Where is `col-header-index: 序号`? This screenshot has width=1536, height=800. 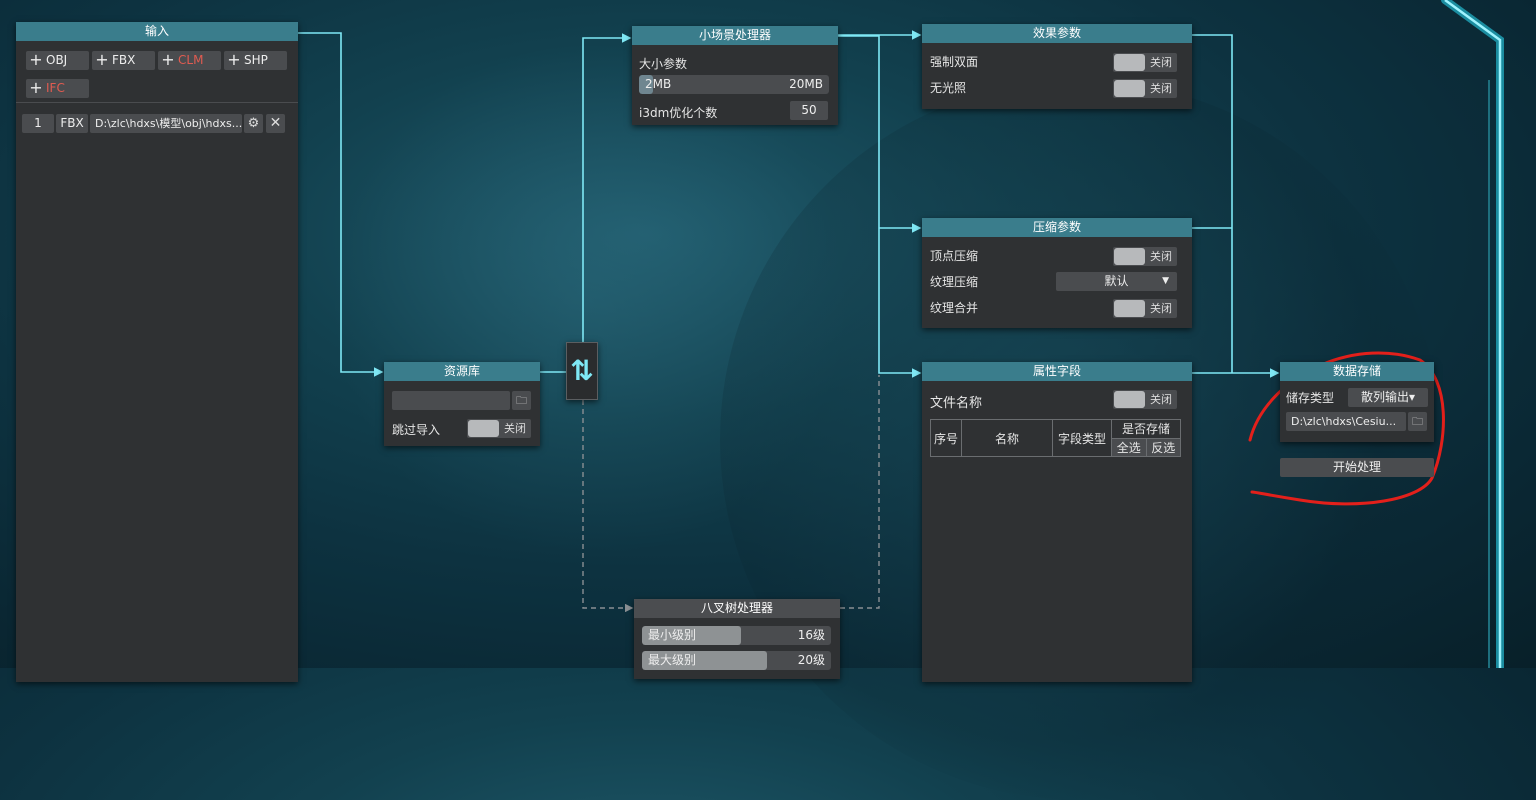 col-header-index: 序号 is located at coordinates (946, 438).